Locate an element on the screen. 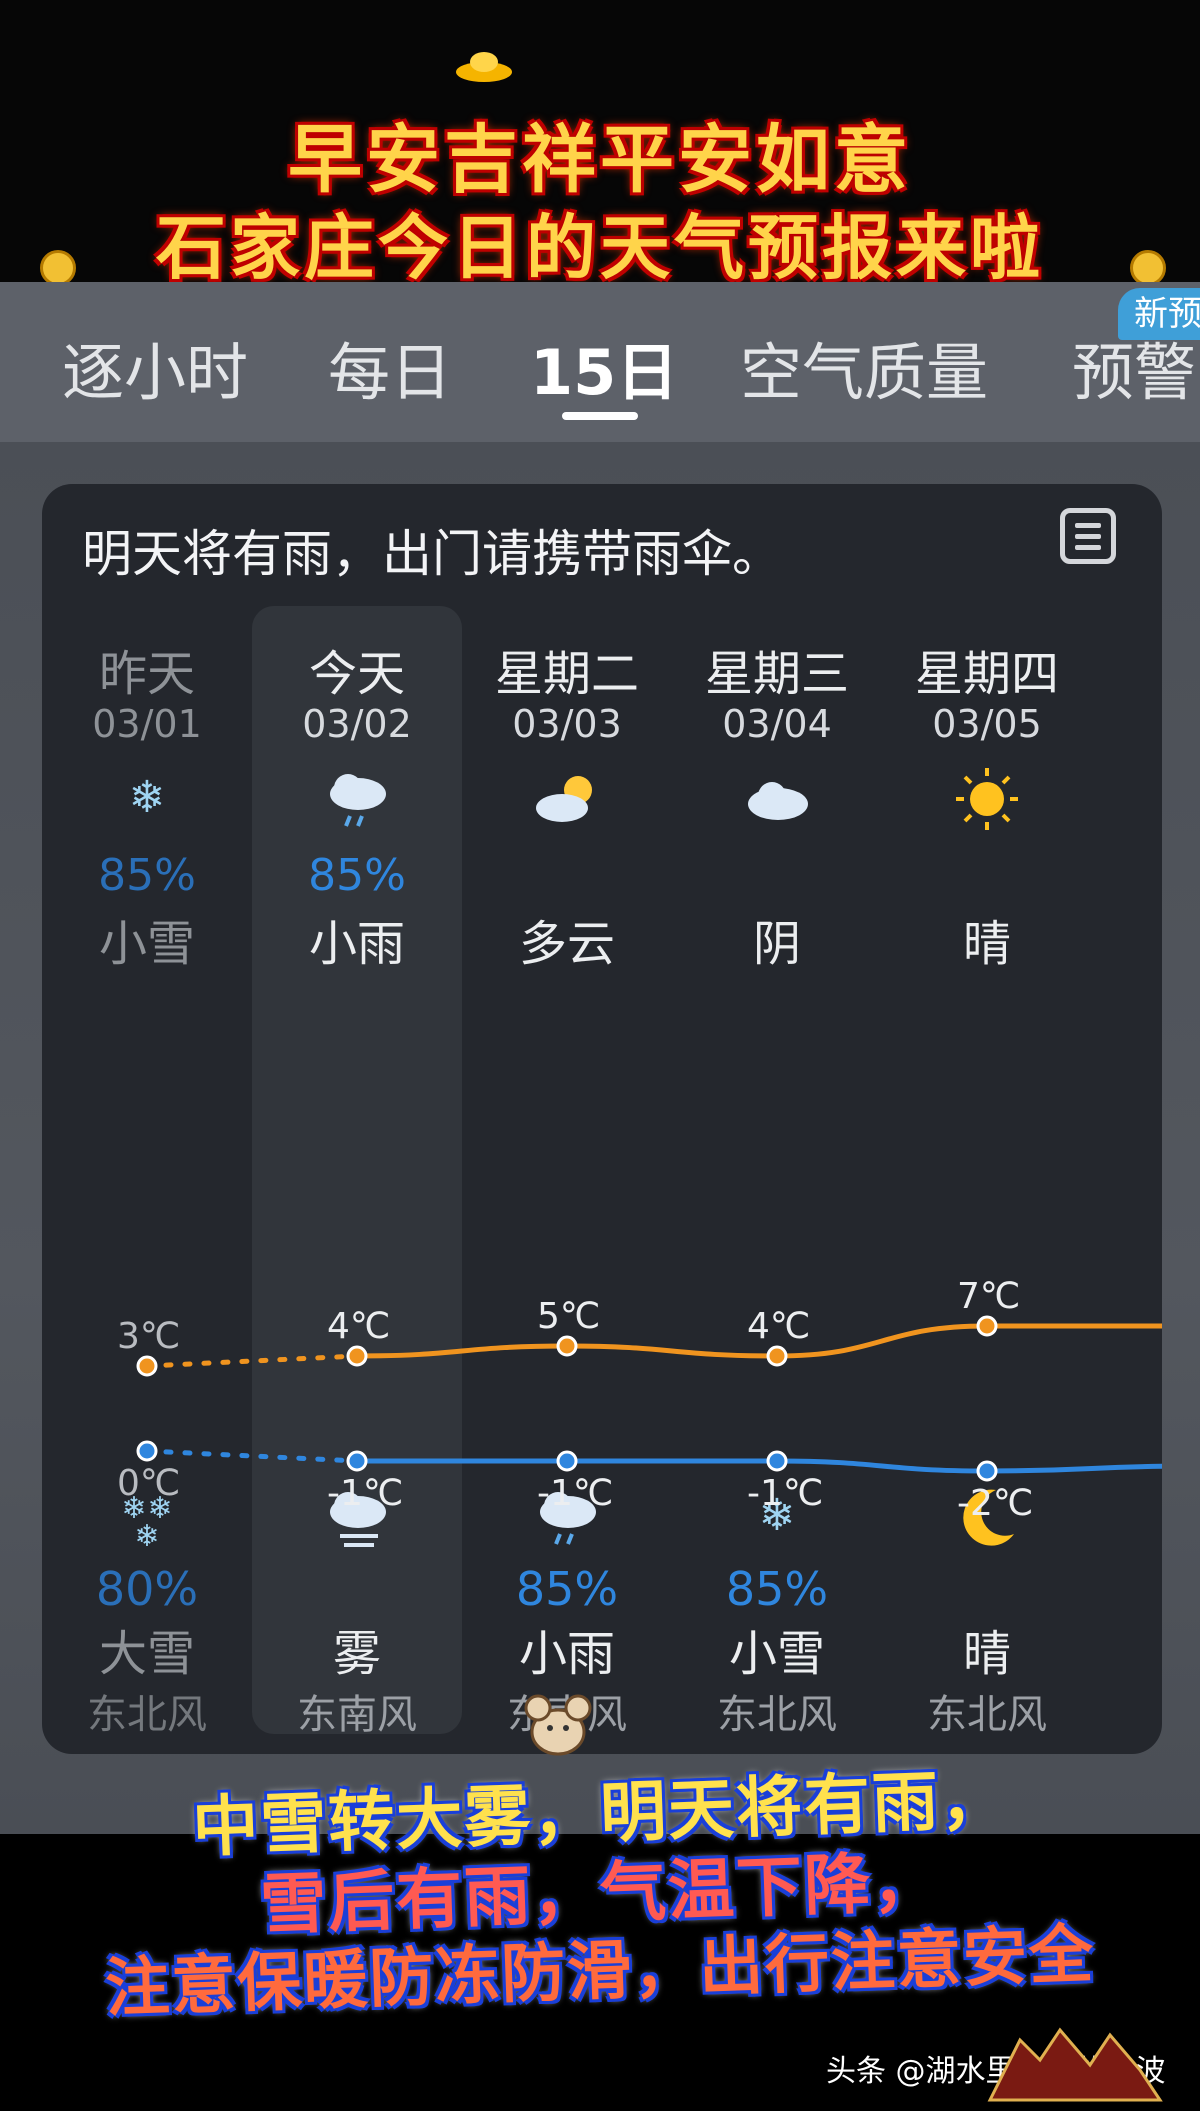 This screenshot has height=2111, width=1200. high-temp-past-segment is located at coordinates (252, 1361).